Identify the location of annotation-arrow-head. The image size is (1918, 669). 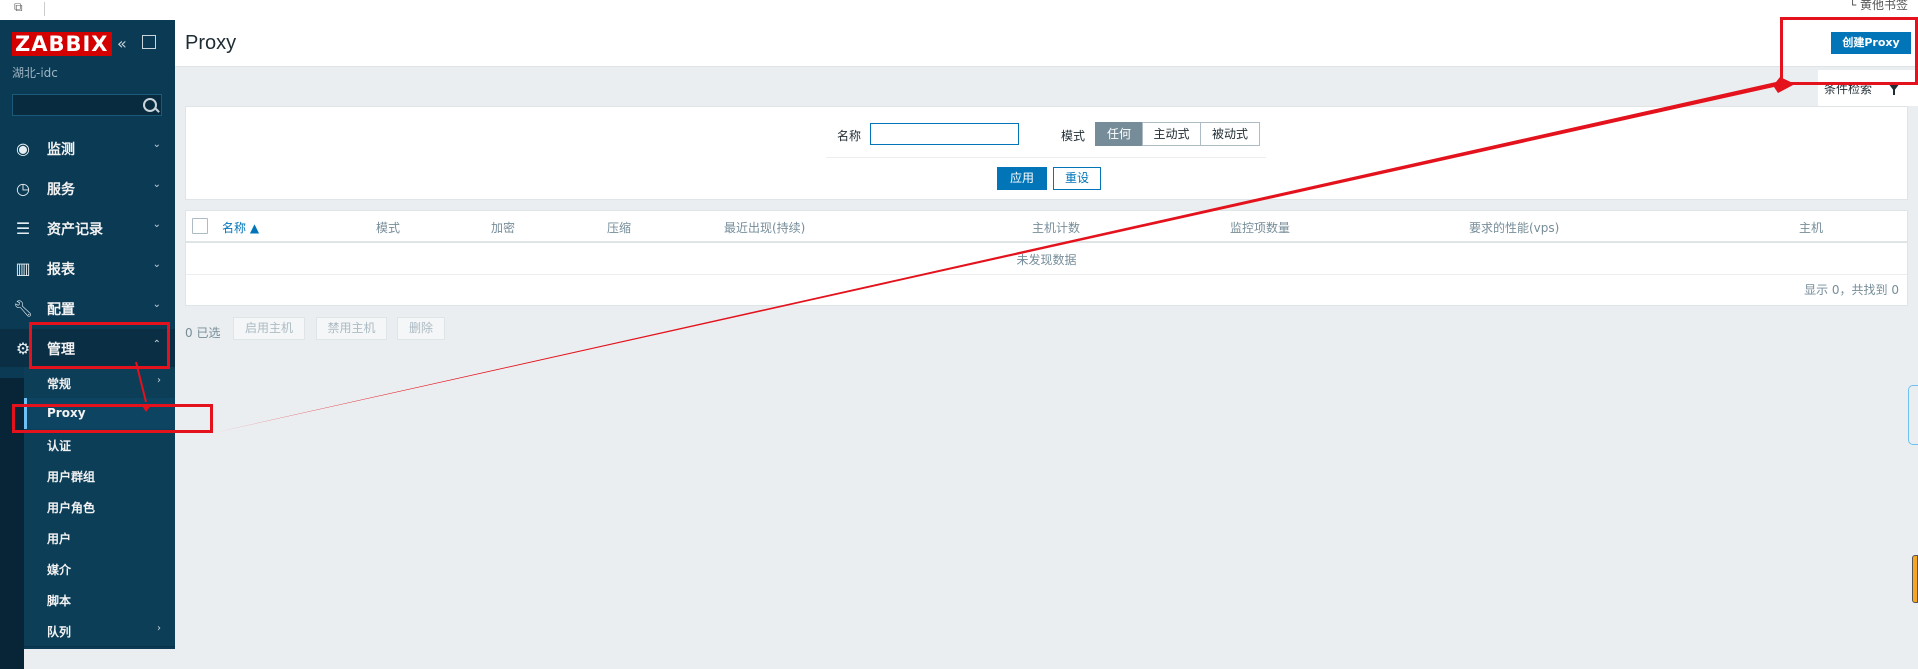
(146, 408).